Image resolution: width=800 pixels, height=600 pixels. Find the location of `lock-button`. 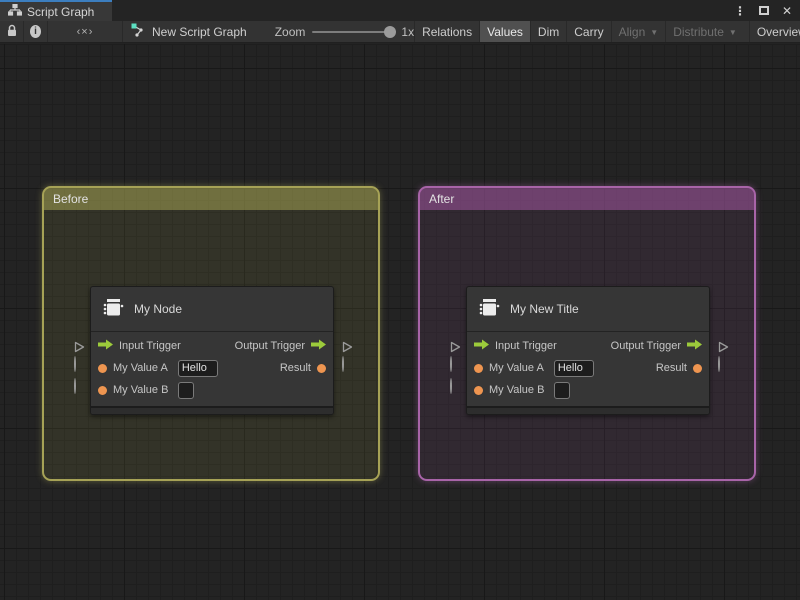

lock-button is located at coordinates (12, 31).